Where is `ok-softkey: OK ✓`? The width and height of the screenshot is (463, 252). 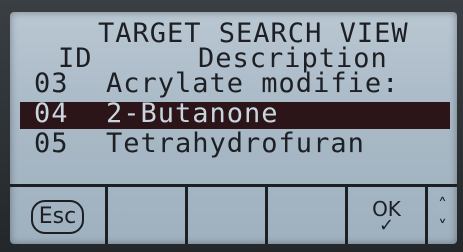 ok-softkey: OK ✓ is located at coordinates (388, 215).